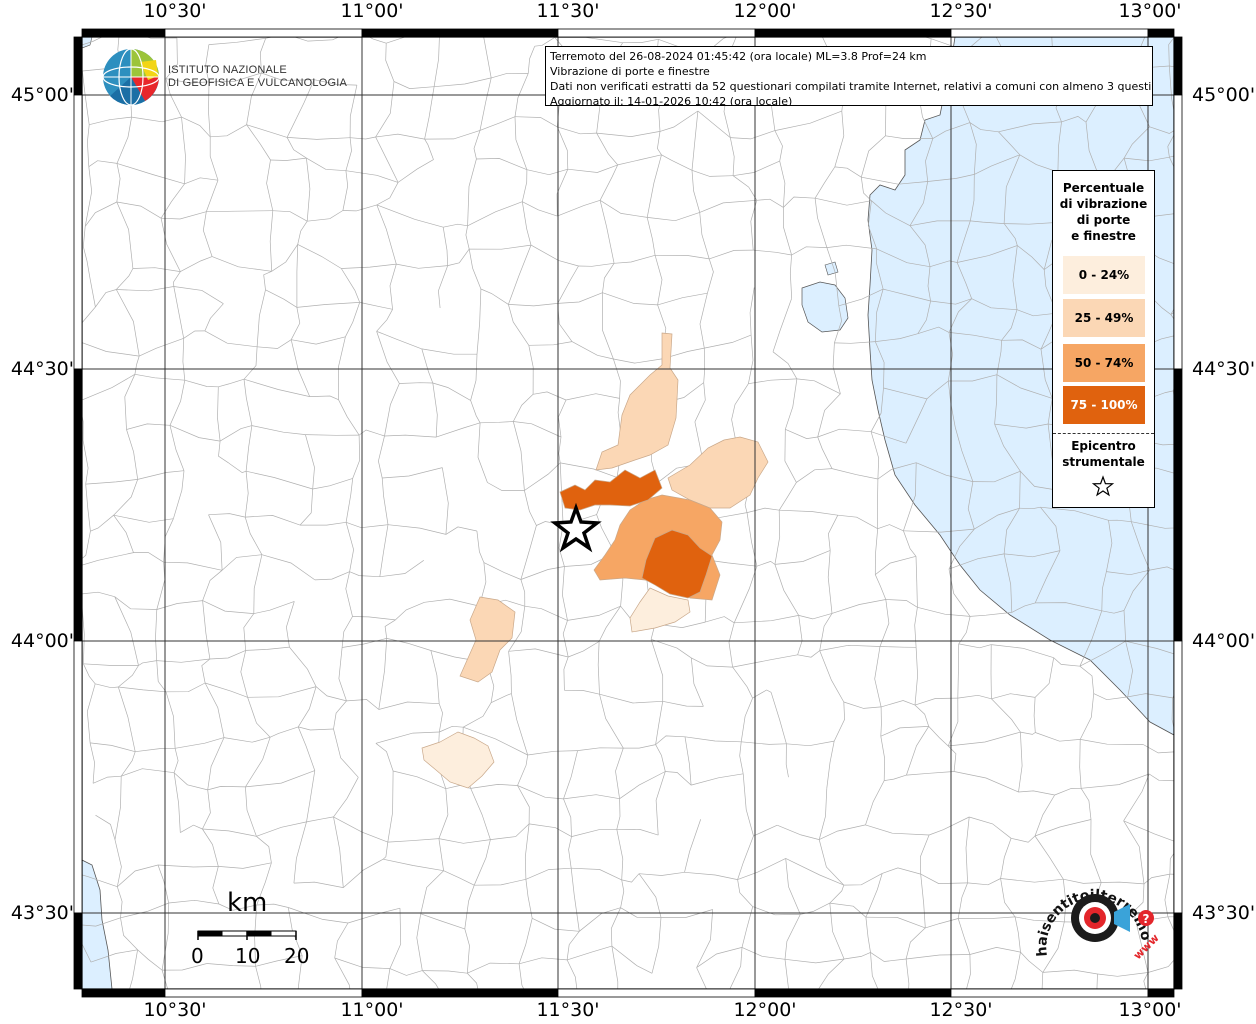 The image size is (1256, 1024). What do you see at coordinates (1104, 318) in the screenshot?
I see `legend-swatch-label: 25 - 49%` at bounding box center [1104, 318].